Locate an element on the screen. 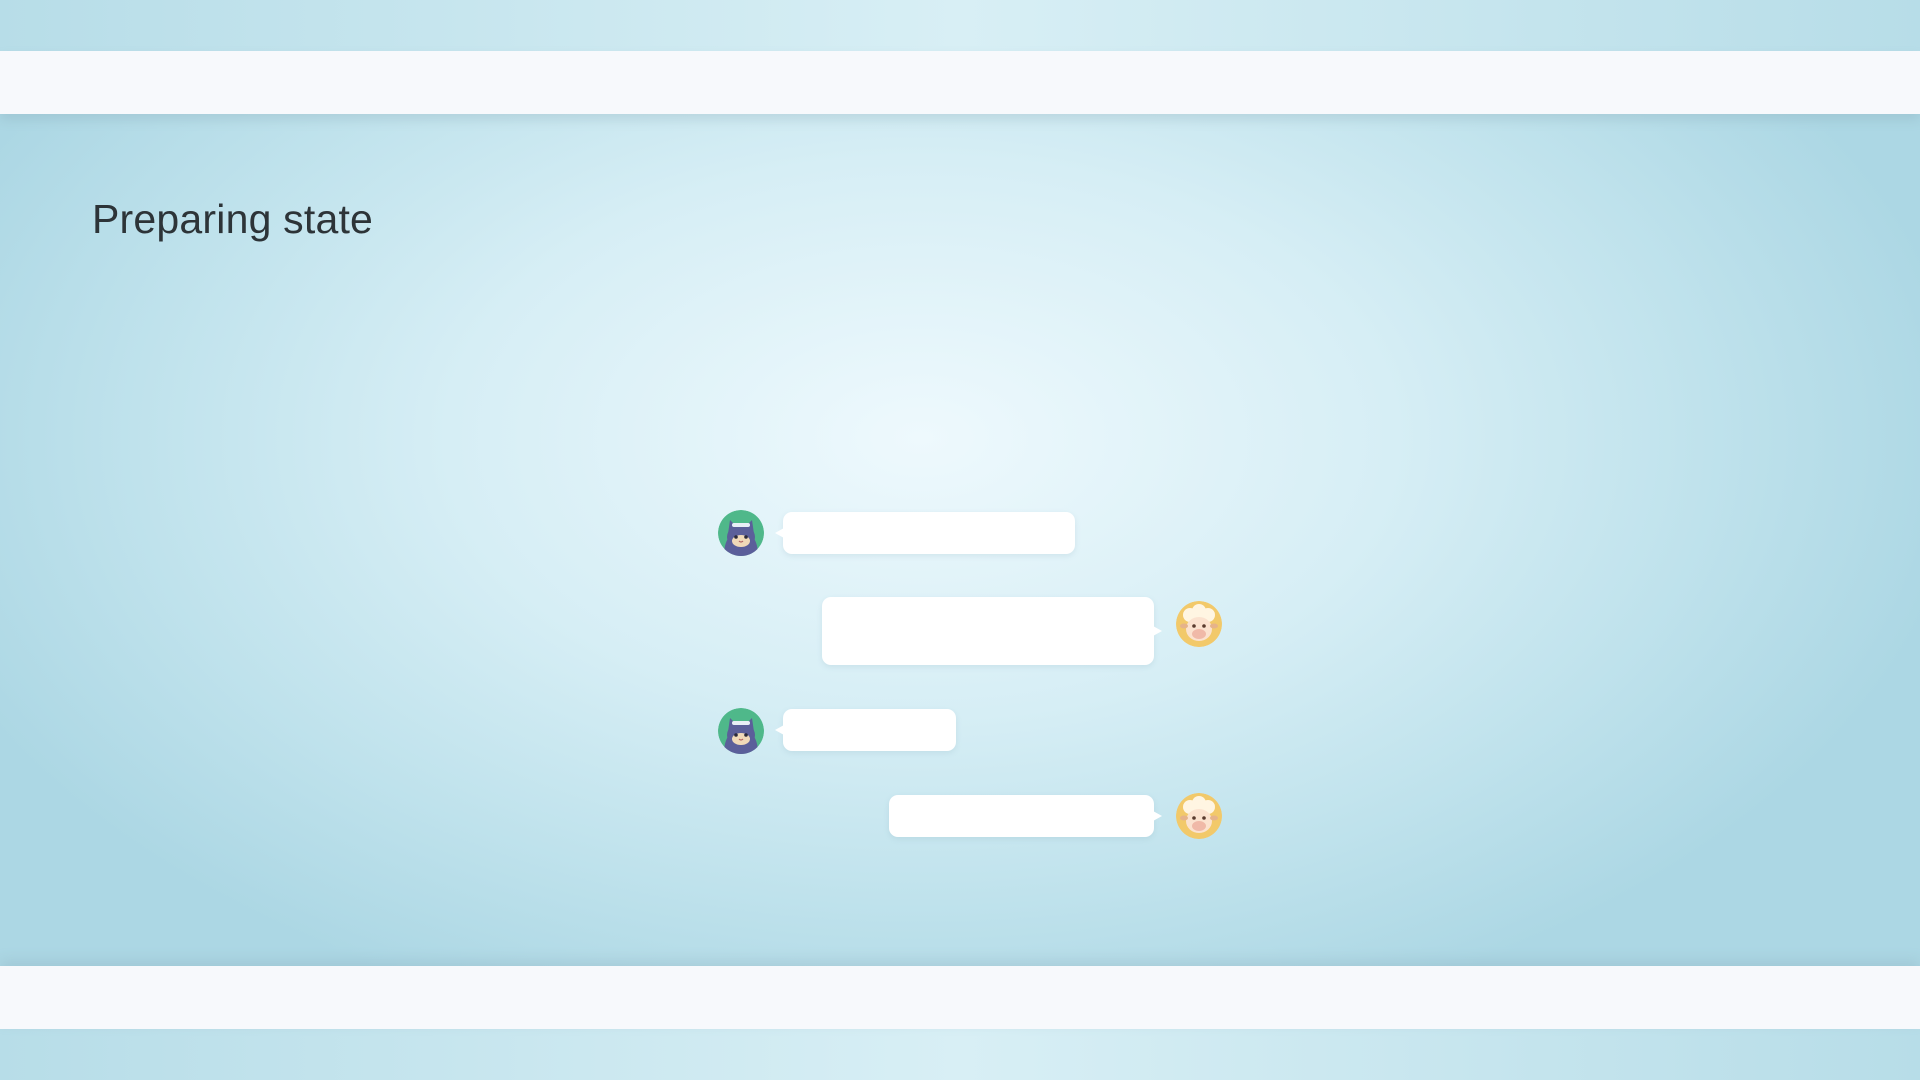 Image resolution: width=1920 pixels, height=1080 pixels. bottom-background-strip is located at coordinates (960, 1054).